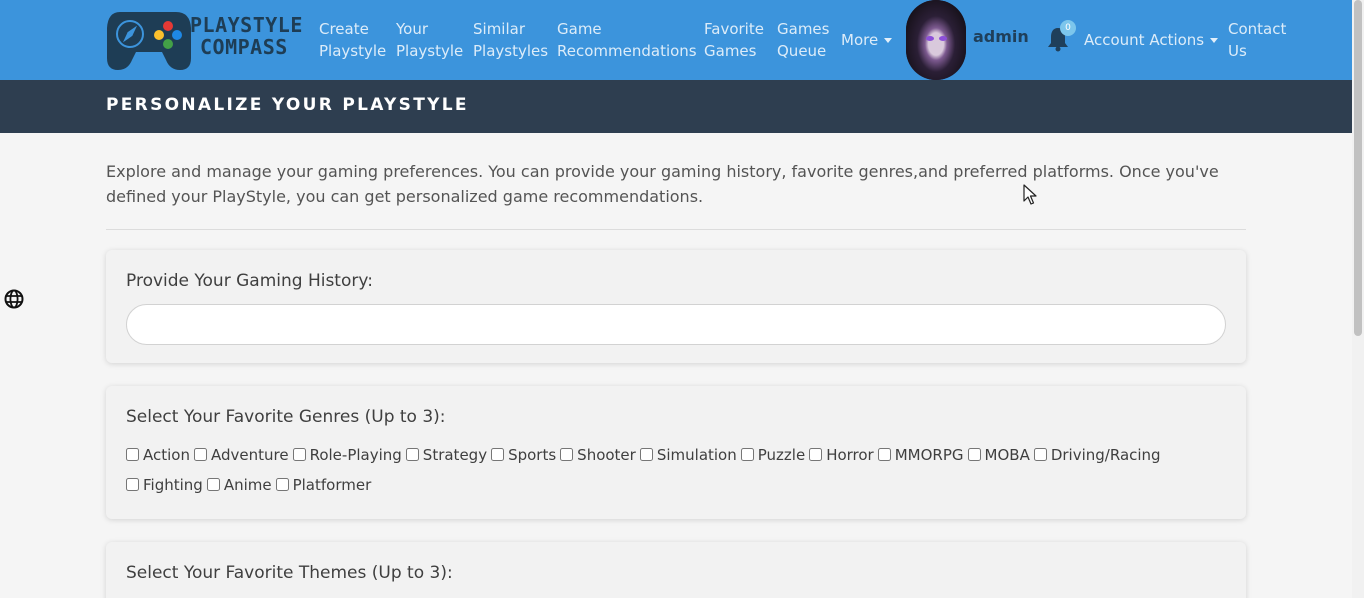 The height and width of the screenshot is (598, 1364). Describe the element at coordinates (943, 38) in the screenshot. I see `avatar-eye-right` at that location.